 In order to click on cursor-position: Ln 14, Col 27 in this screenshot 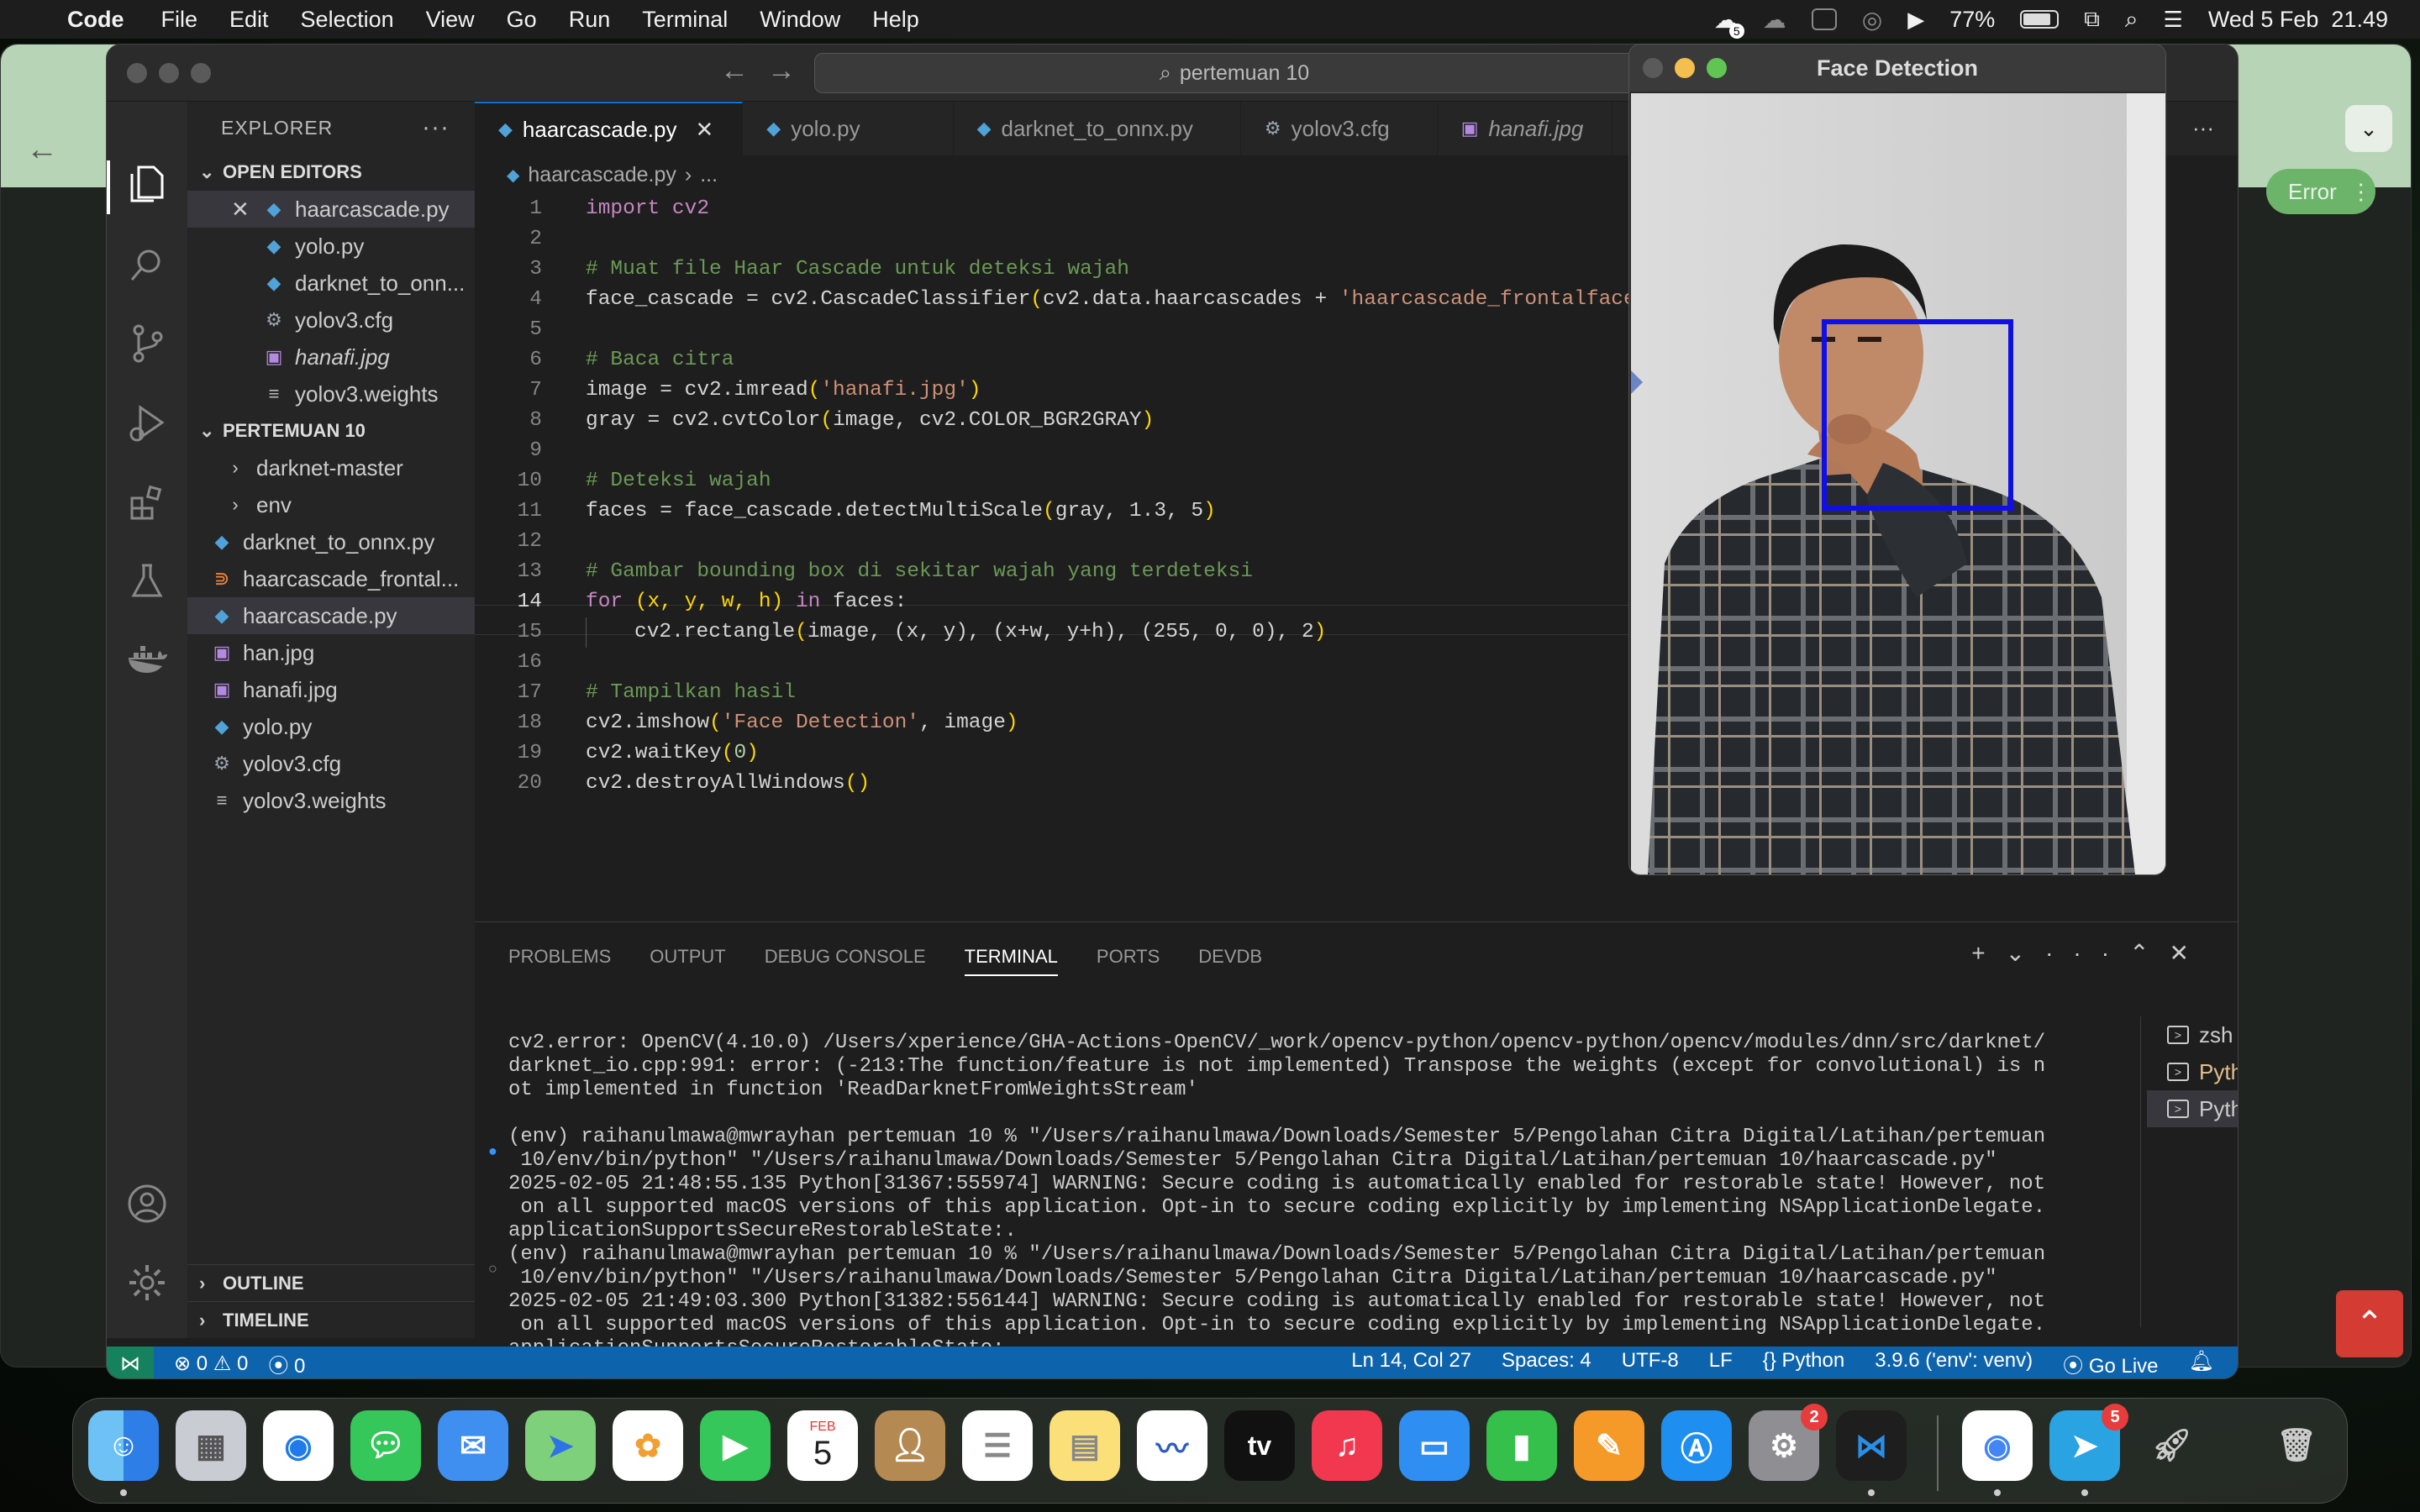, I will do `click(1411, 1363)`.